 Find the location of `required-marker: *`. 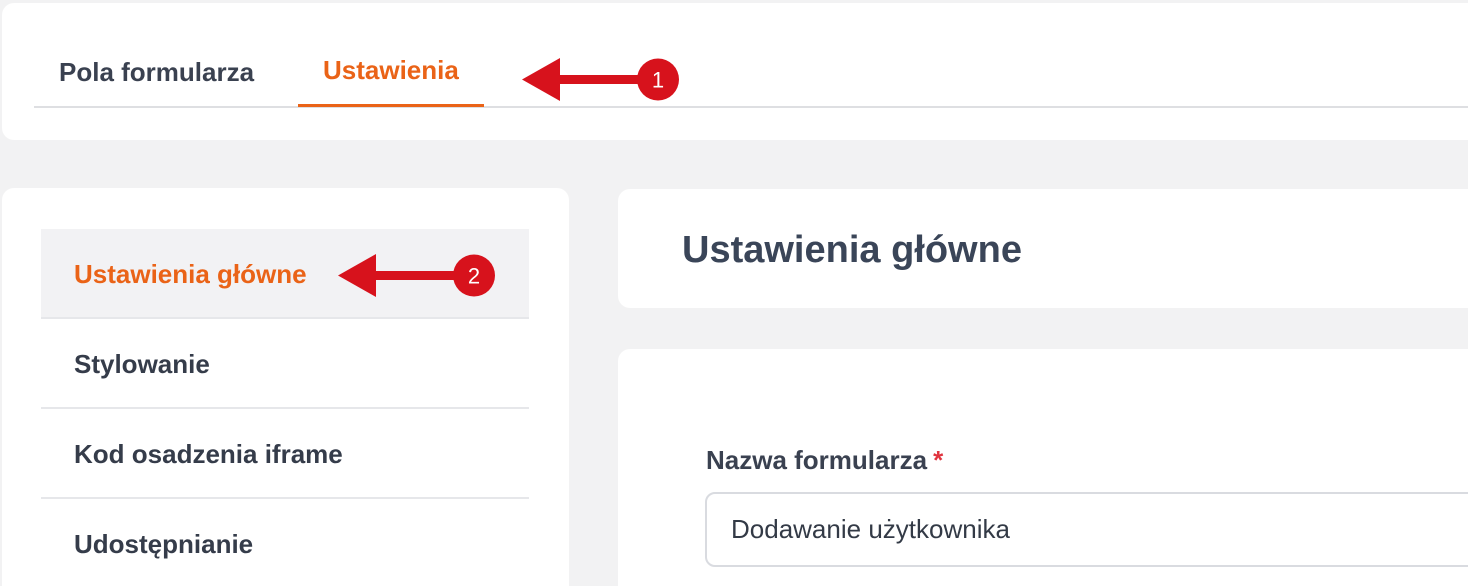

required-marker: * is located at coordinates (938, 460).